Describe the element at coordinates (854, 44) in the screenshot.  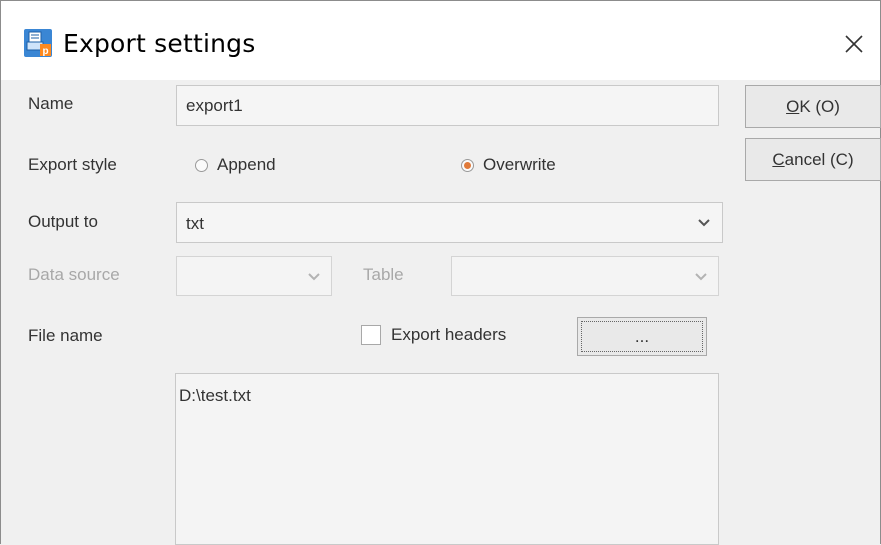
I see `close-icon` at that location.